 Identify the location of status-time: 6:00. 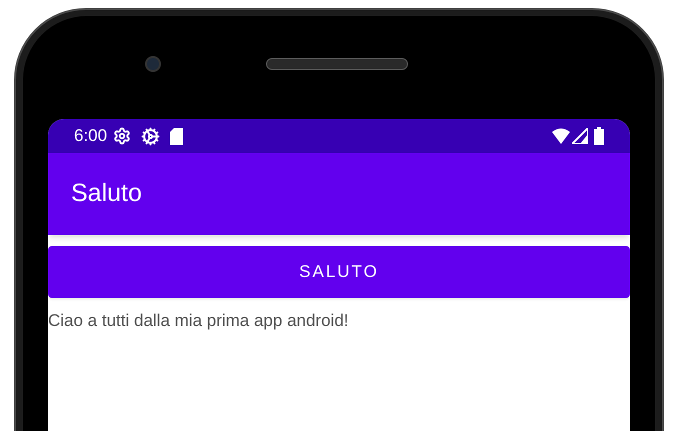
(91, 136).